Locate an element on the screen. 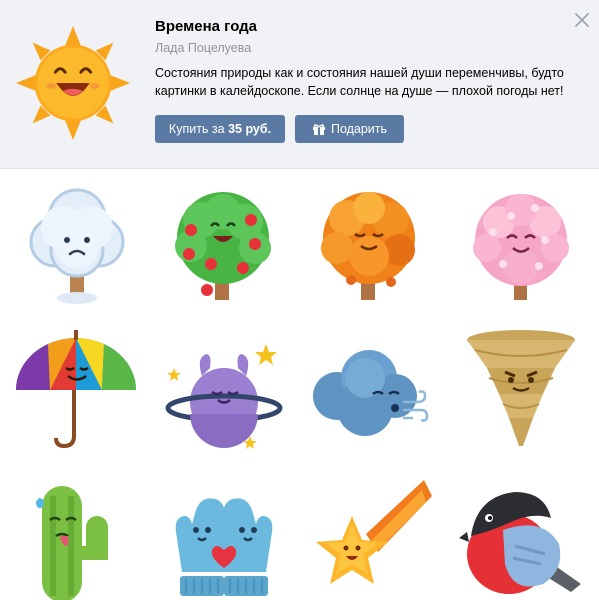 The width and height of the screenshot is (599, 600). apple-tree-sticker is located at coordinates (223, 244).